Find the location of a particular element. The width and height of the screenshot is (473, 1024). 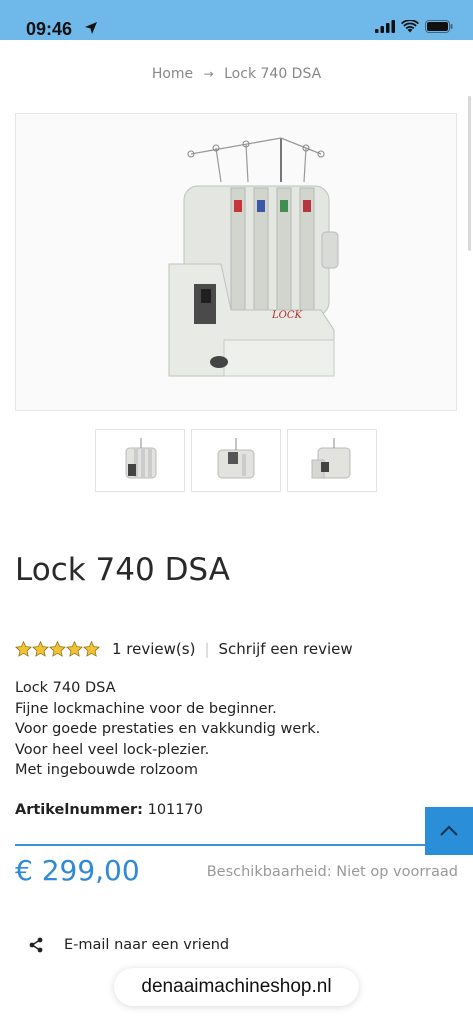

browser-address-bar: denaaimachineshop.nl is located at coordinates (236, 987).